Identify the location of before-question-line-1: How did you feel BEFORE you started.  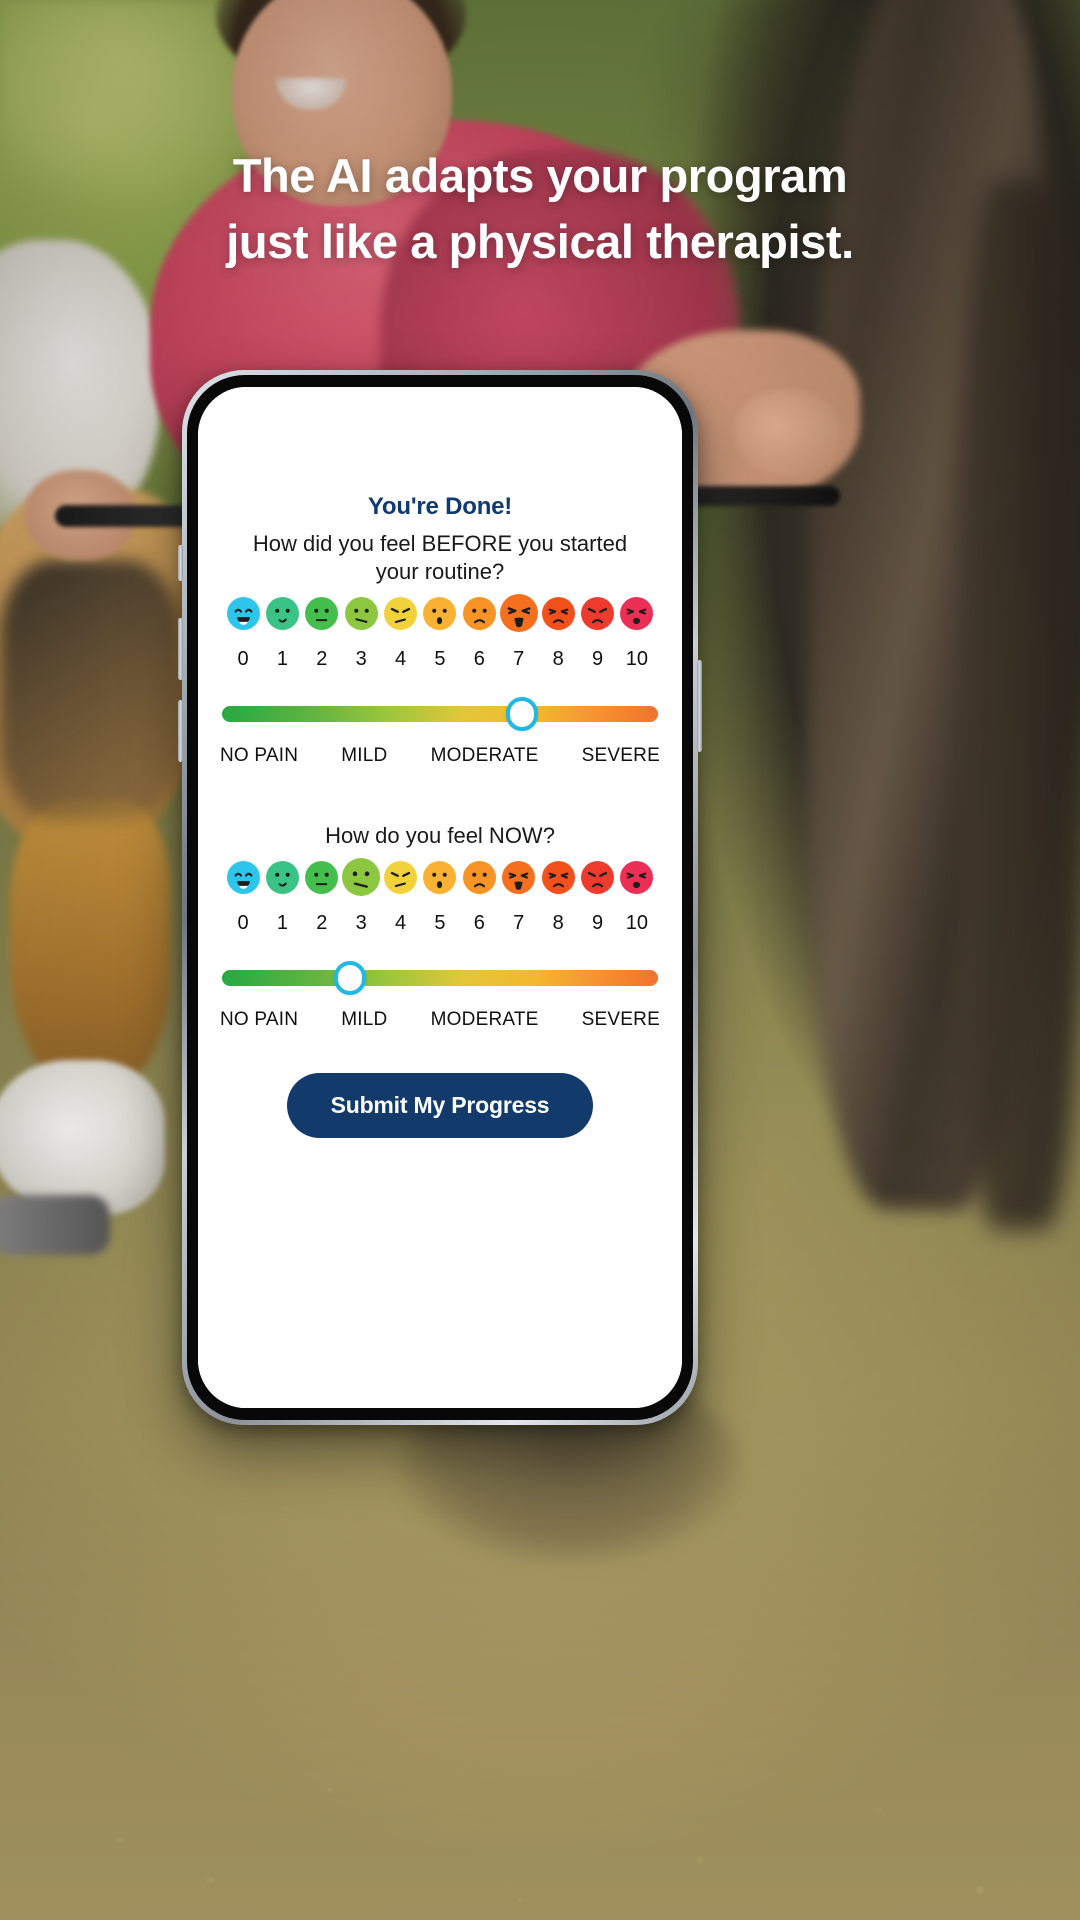
(440, 543).